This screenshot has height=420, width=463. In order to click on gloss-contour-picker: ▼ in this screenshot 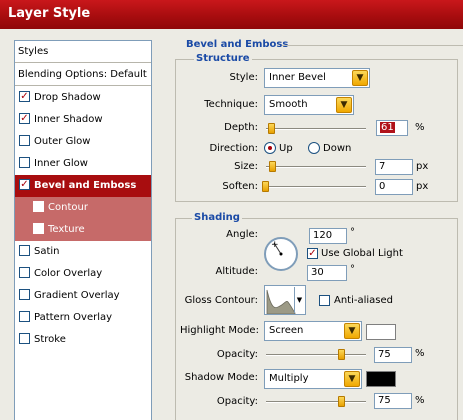, I will do `click(285, 300)`.